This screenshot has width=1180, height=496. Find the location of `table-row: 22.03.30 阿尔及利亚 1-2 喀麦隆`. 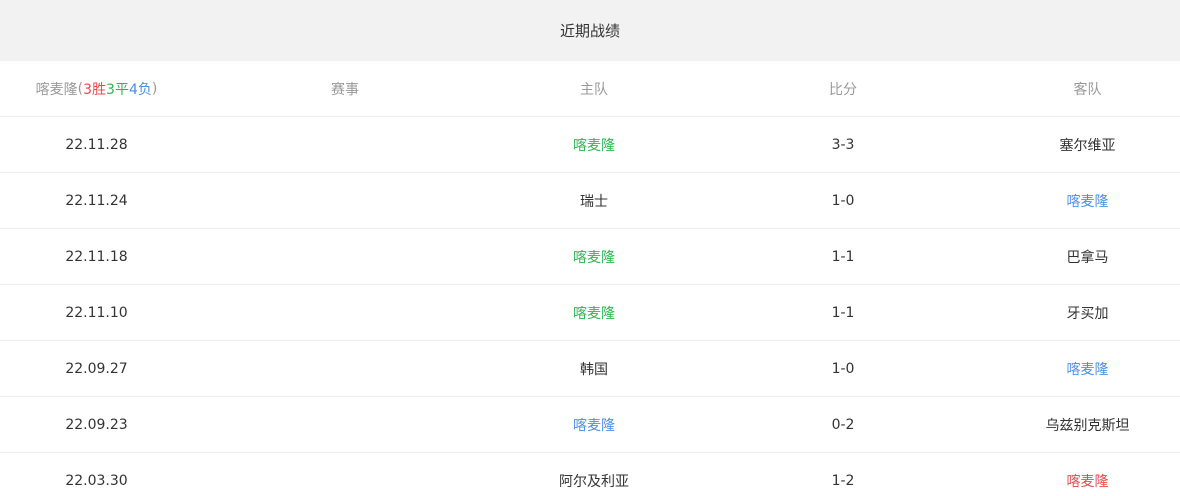

table-row: 22.03.30 阿尔及利亚 1-2 喀麦隆 is located at coordinates (590, 474).